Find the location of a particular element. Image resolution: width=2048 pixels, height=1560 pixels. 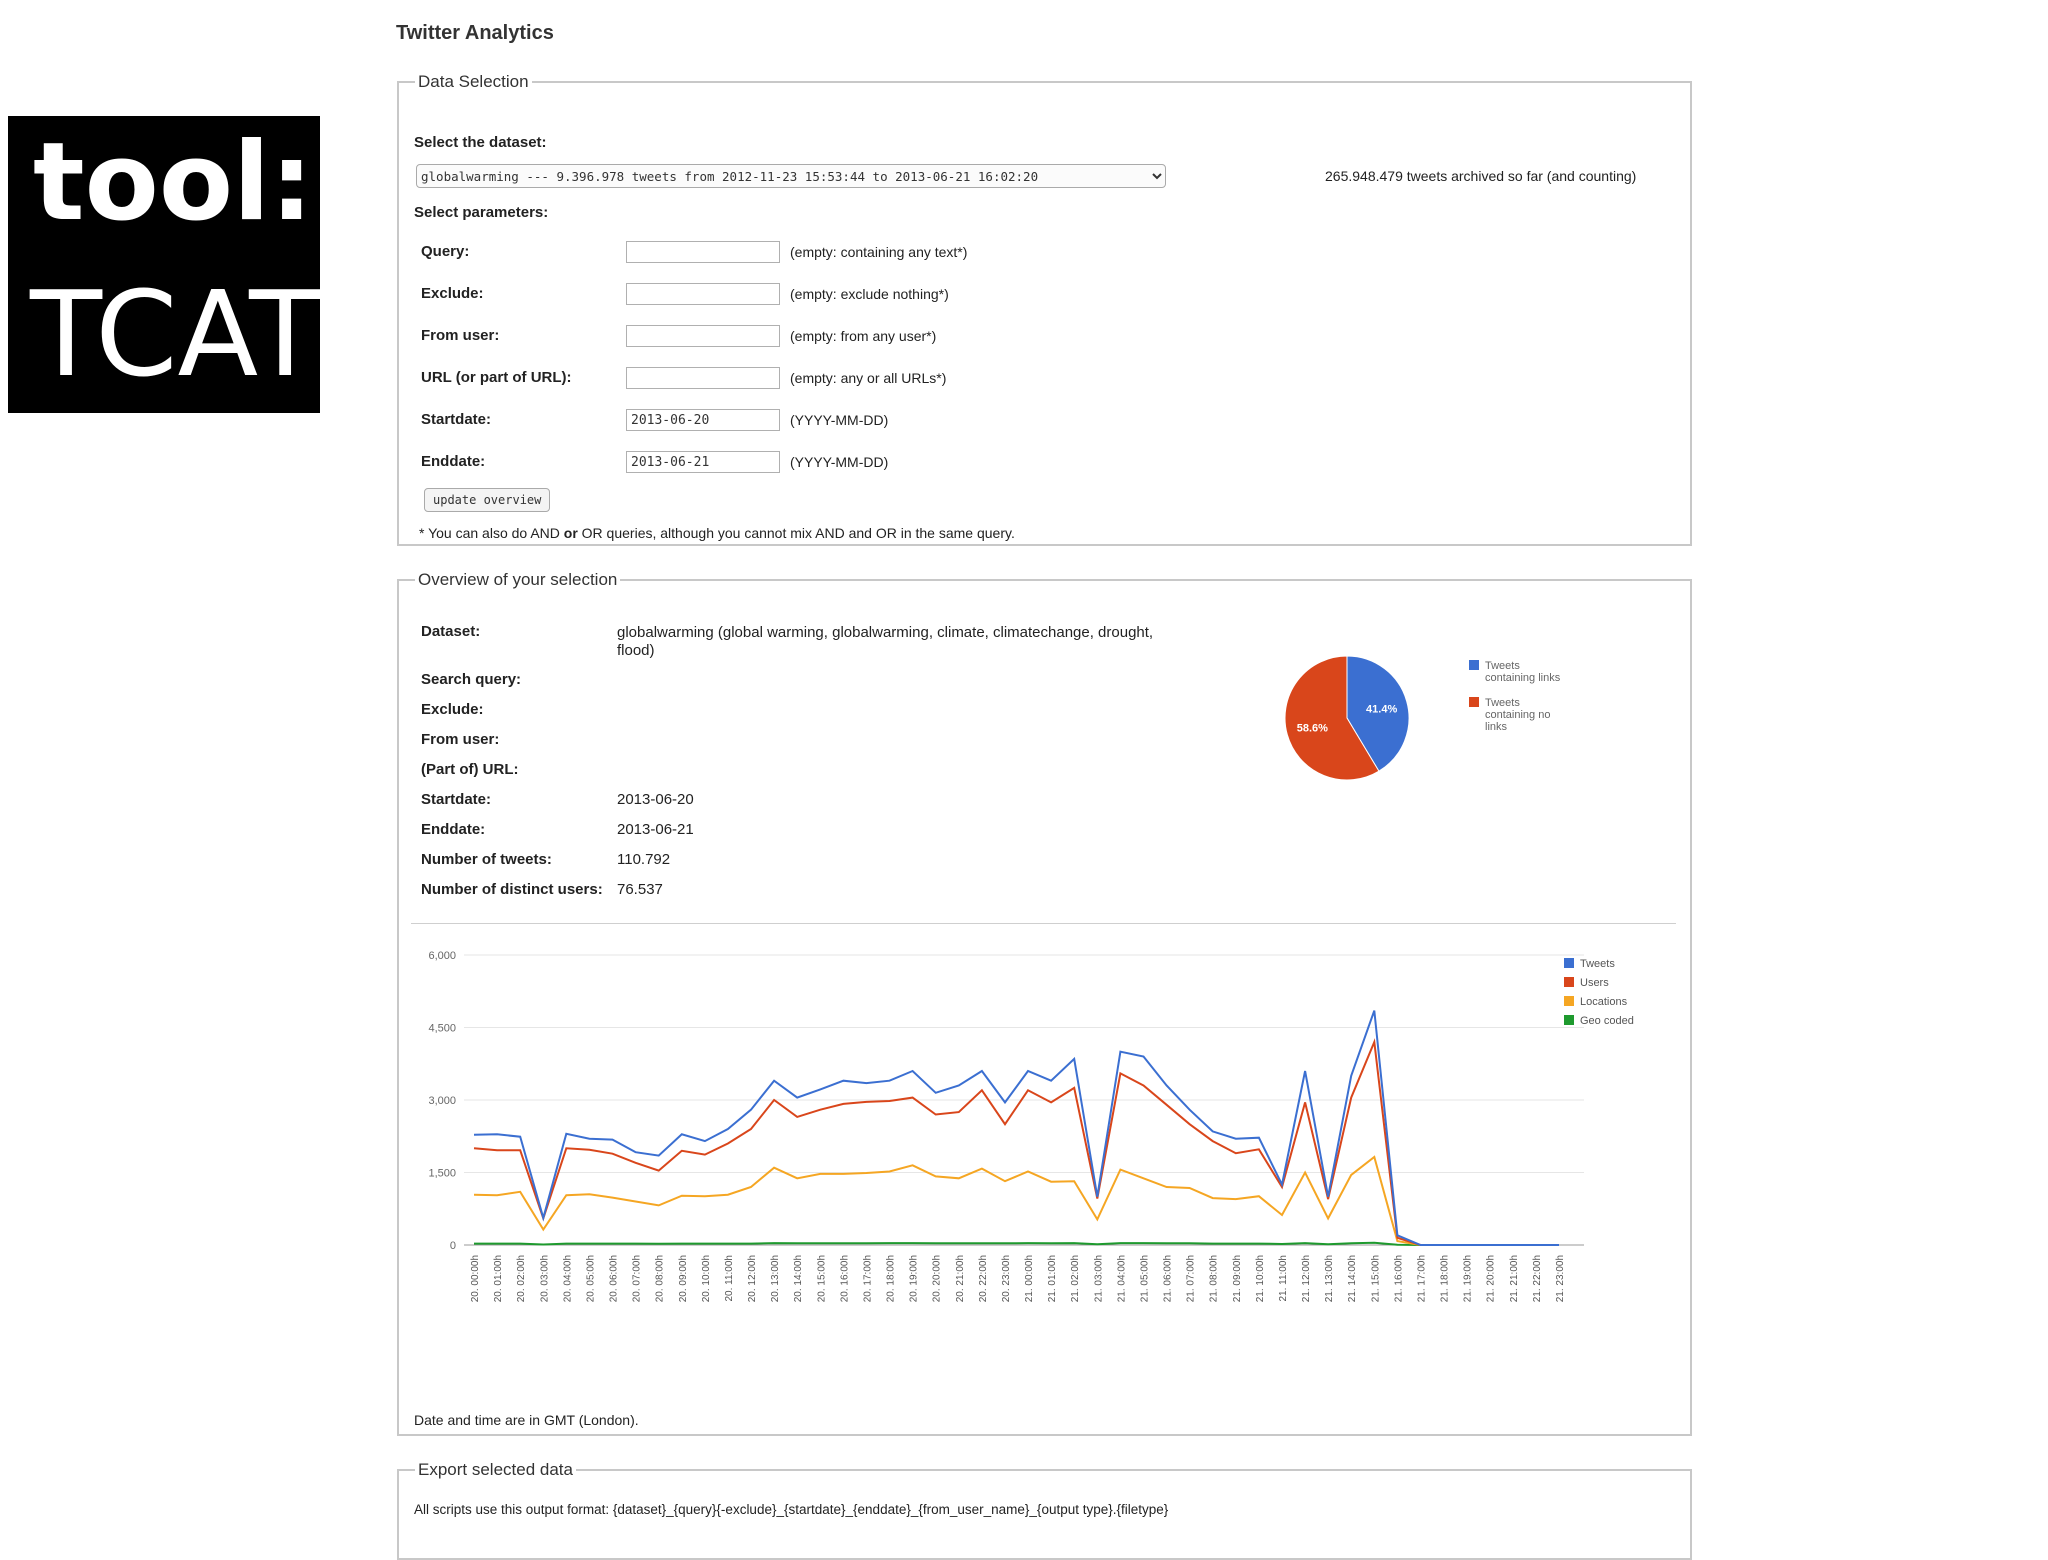

badge-line-2: TCAT is located at coordinates (176, 334).